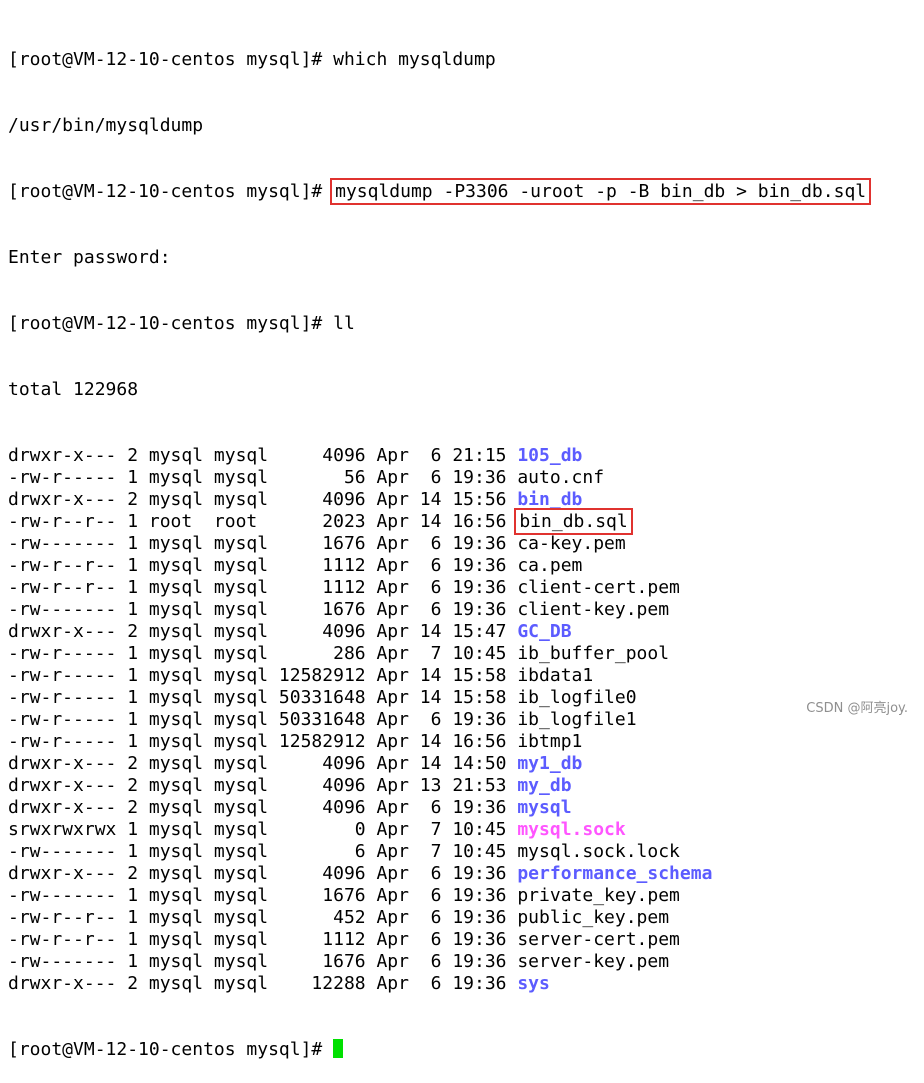  I want to click on directory-name: 105_db, so click(550, 455).